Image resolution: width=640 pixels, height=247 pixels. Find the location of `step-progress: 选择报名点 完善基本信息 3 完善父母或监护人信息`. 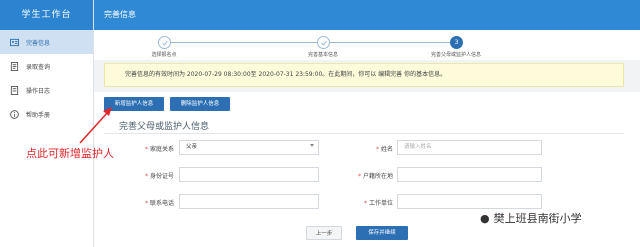

step-progress: 选择报名点 完善基本信息 3 完善父母或监护人信息 is located at coordinates (367, 45).